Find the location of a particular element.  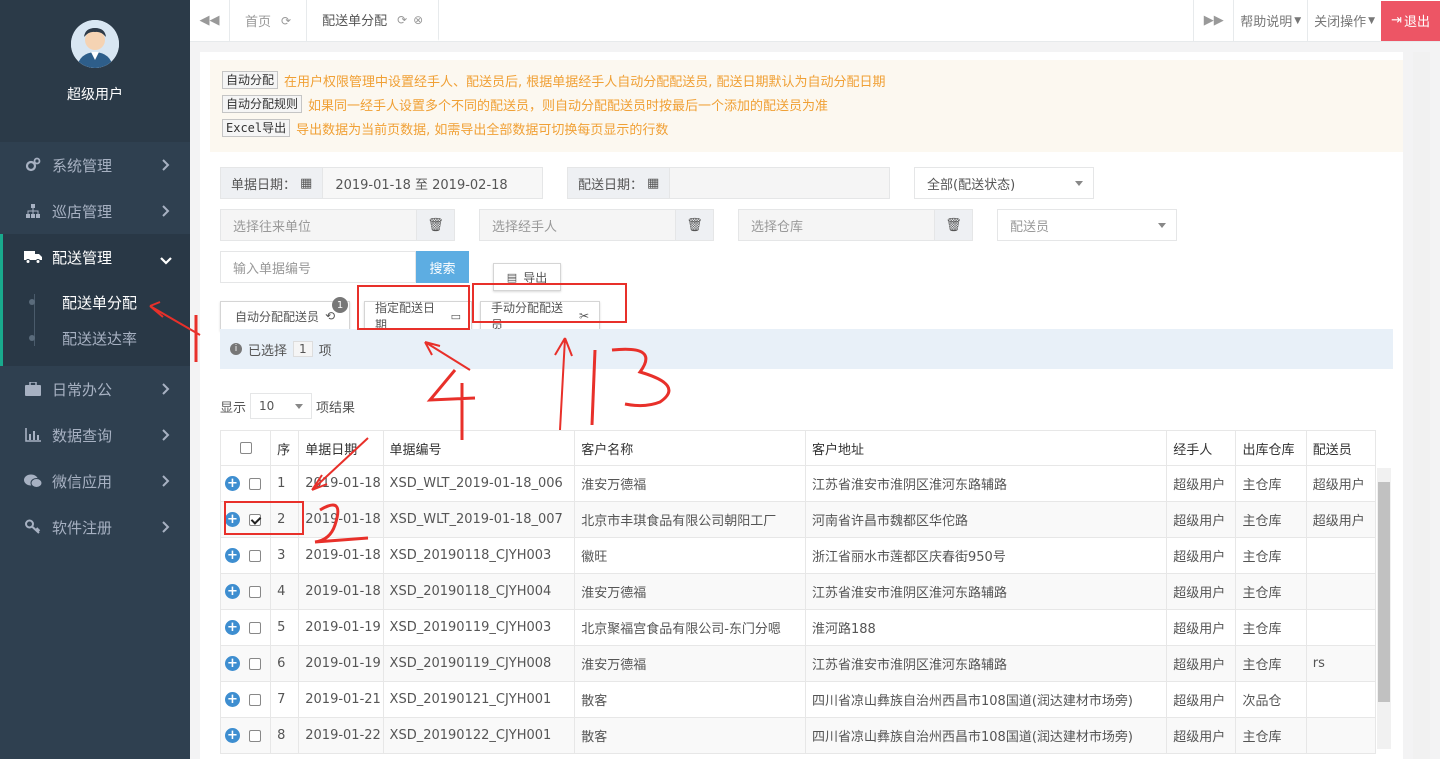

clear-partner-button: 🗑 is located at coordinates (435, 225).